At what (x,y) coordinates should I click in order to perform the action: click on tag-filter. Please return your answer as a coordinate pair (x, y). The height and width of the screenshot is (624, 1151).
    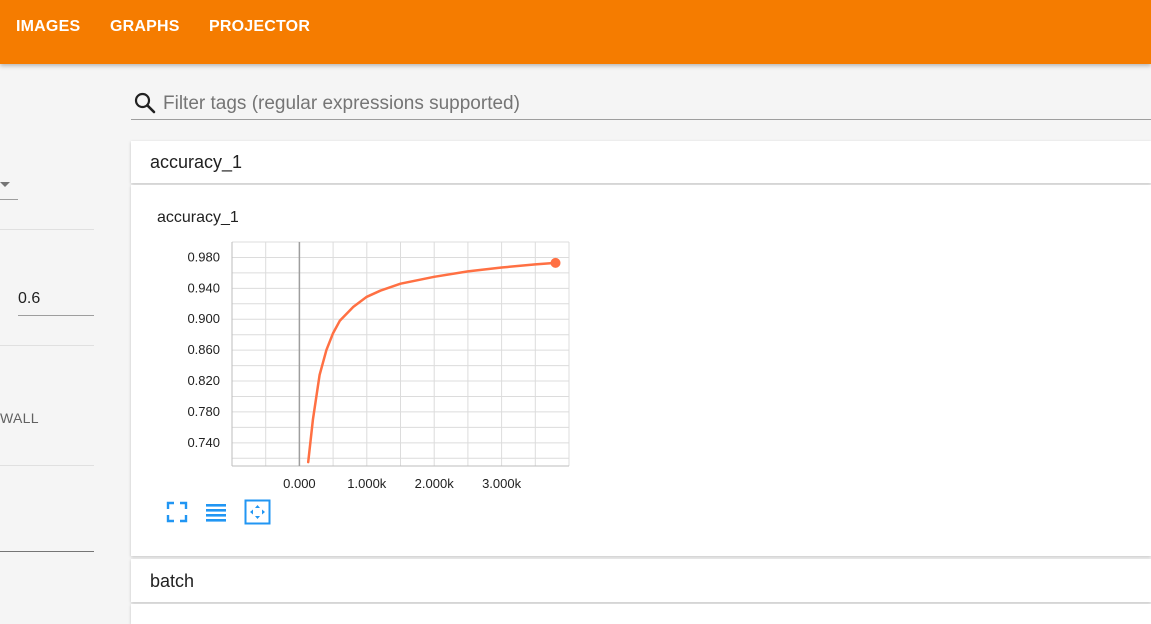
    Looking at the image, I should click on (641, 104).